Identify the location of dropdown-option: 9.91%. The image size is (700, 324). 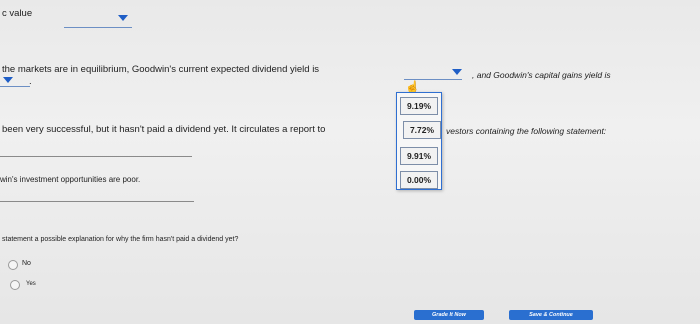
(419, 156).